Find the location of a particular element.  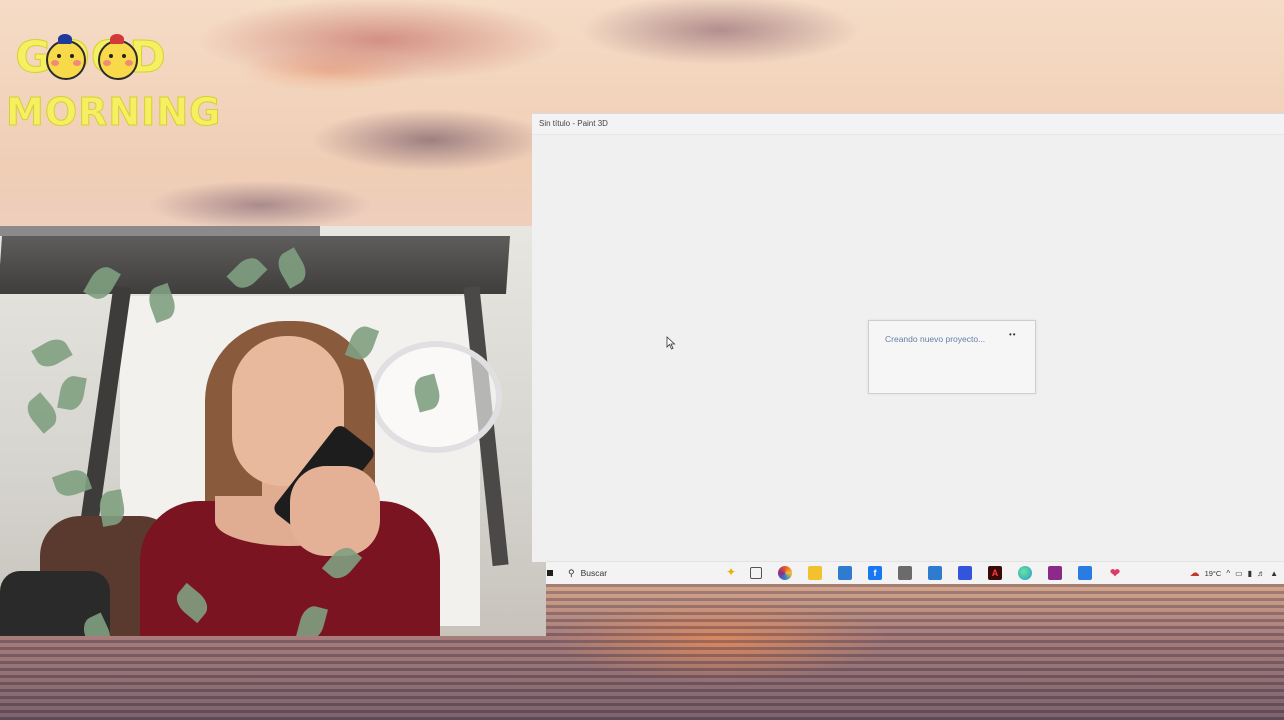

colorful-app-icon is located at coordinates (785, 573).